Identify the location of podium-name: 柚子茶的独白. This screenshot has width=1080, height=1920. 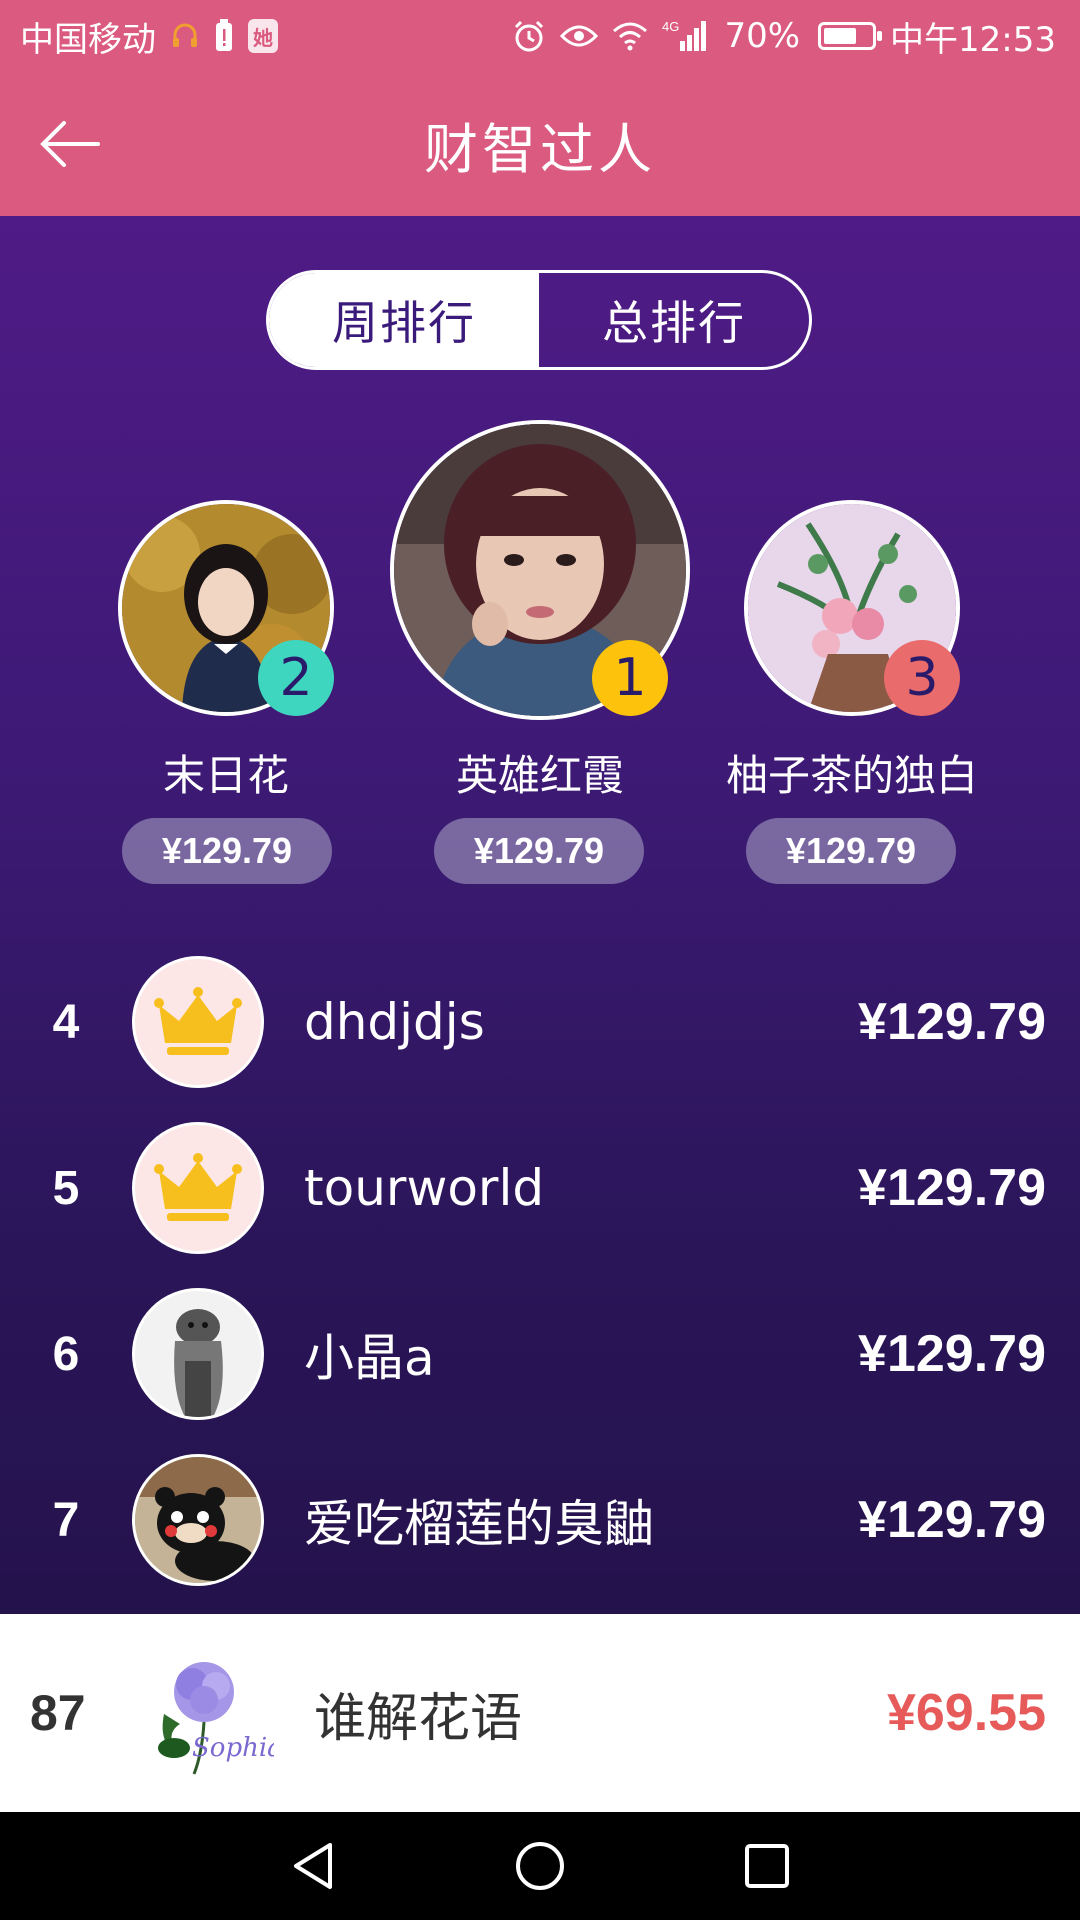
(852, 775).